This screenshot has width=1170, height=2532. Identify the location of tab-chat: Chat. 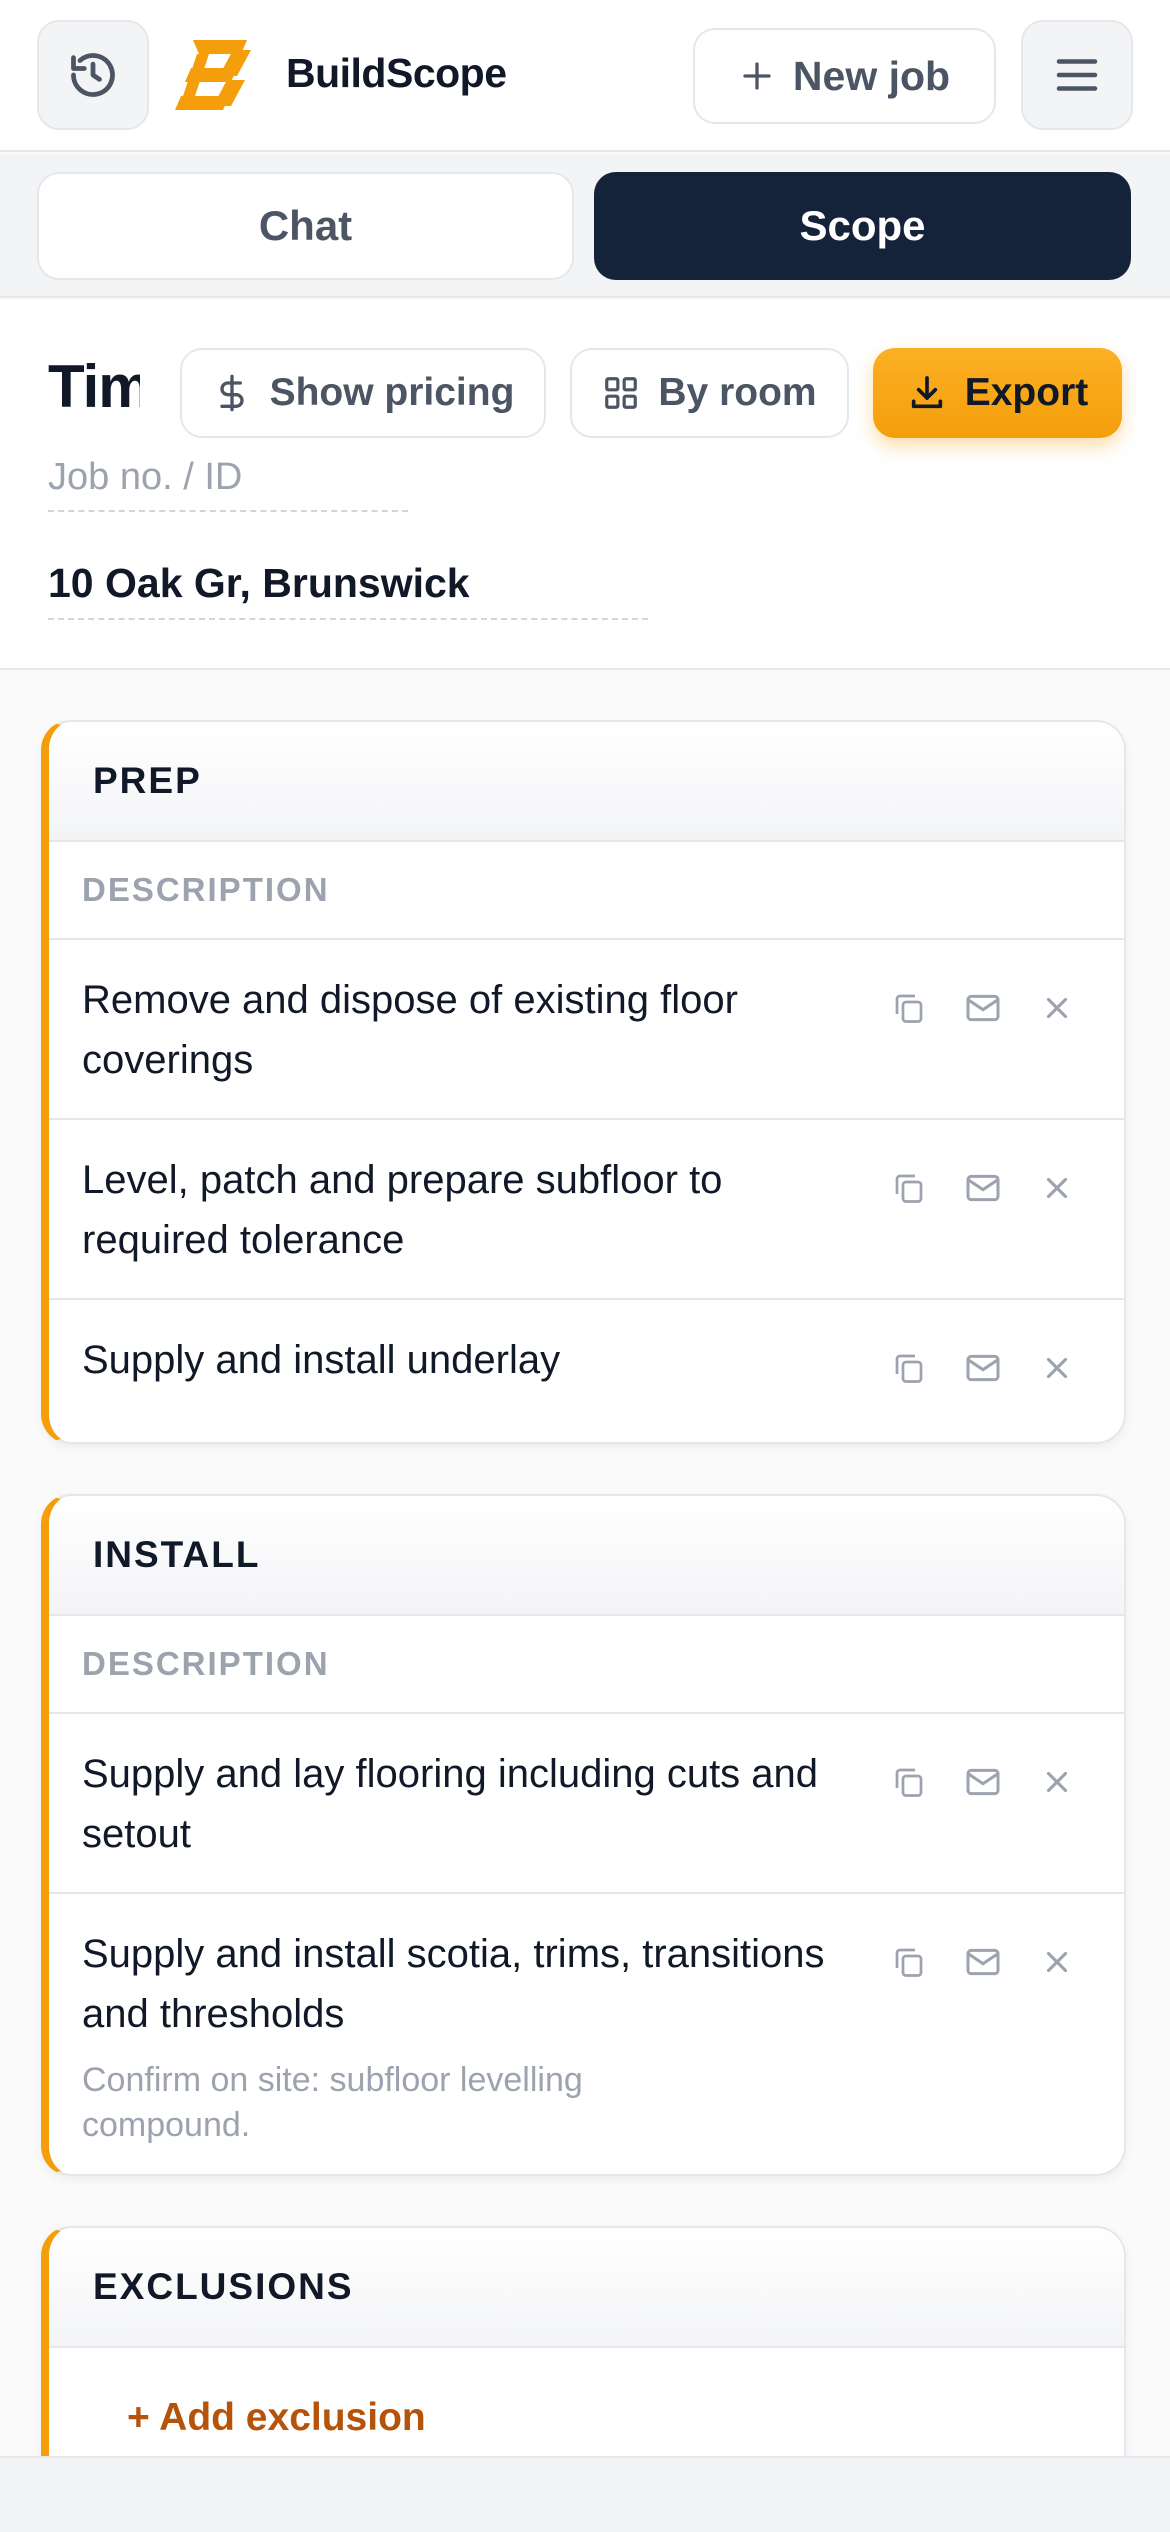
(305, 226).